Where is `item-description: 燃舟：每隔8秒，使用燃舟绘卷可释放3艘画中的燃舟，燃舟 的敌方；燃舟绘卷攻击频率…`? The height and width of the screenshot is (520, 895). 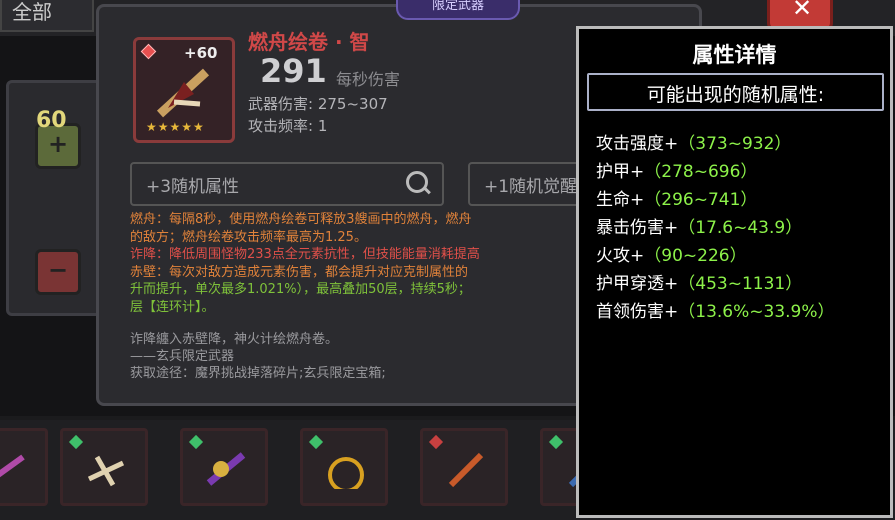
item-description: 燃舟：每隔8秒，使用燃舟绘卷可释放3艘画中的燃舟，燃舟 的敌方；燃舟绘卷攻击频率… is located at coordinates (353, 263).